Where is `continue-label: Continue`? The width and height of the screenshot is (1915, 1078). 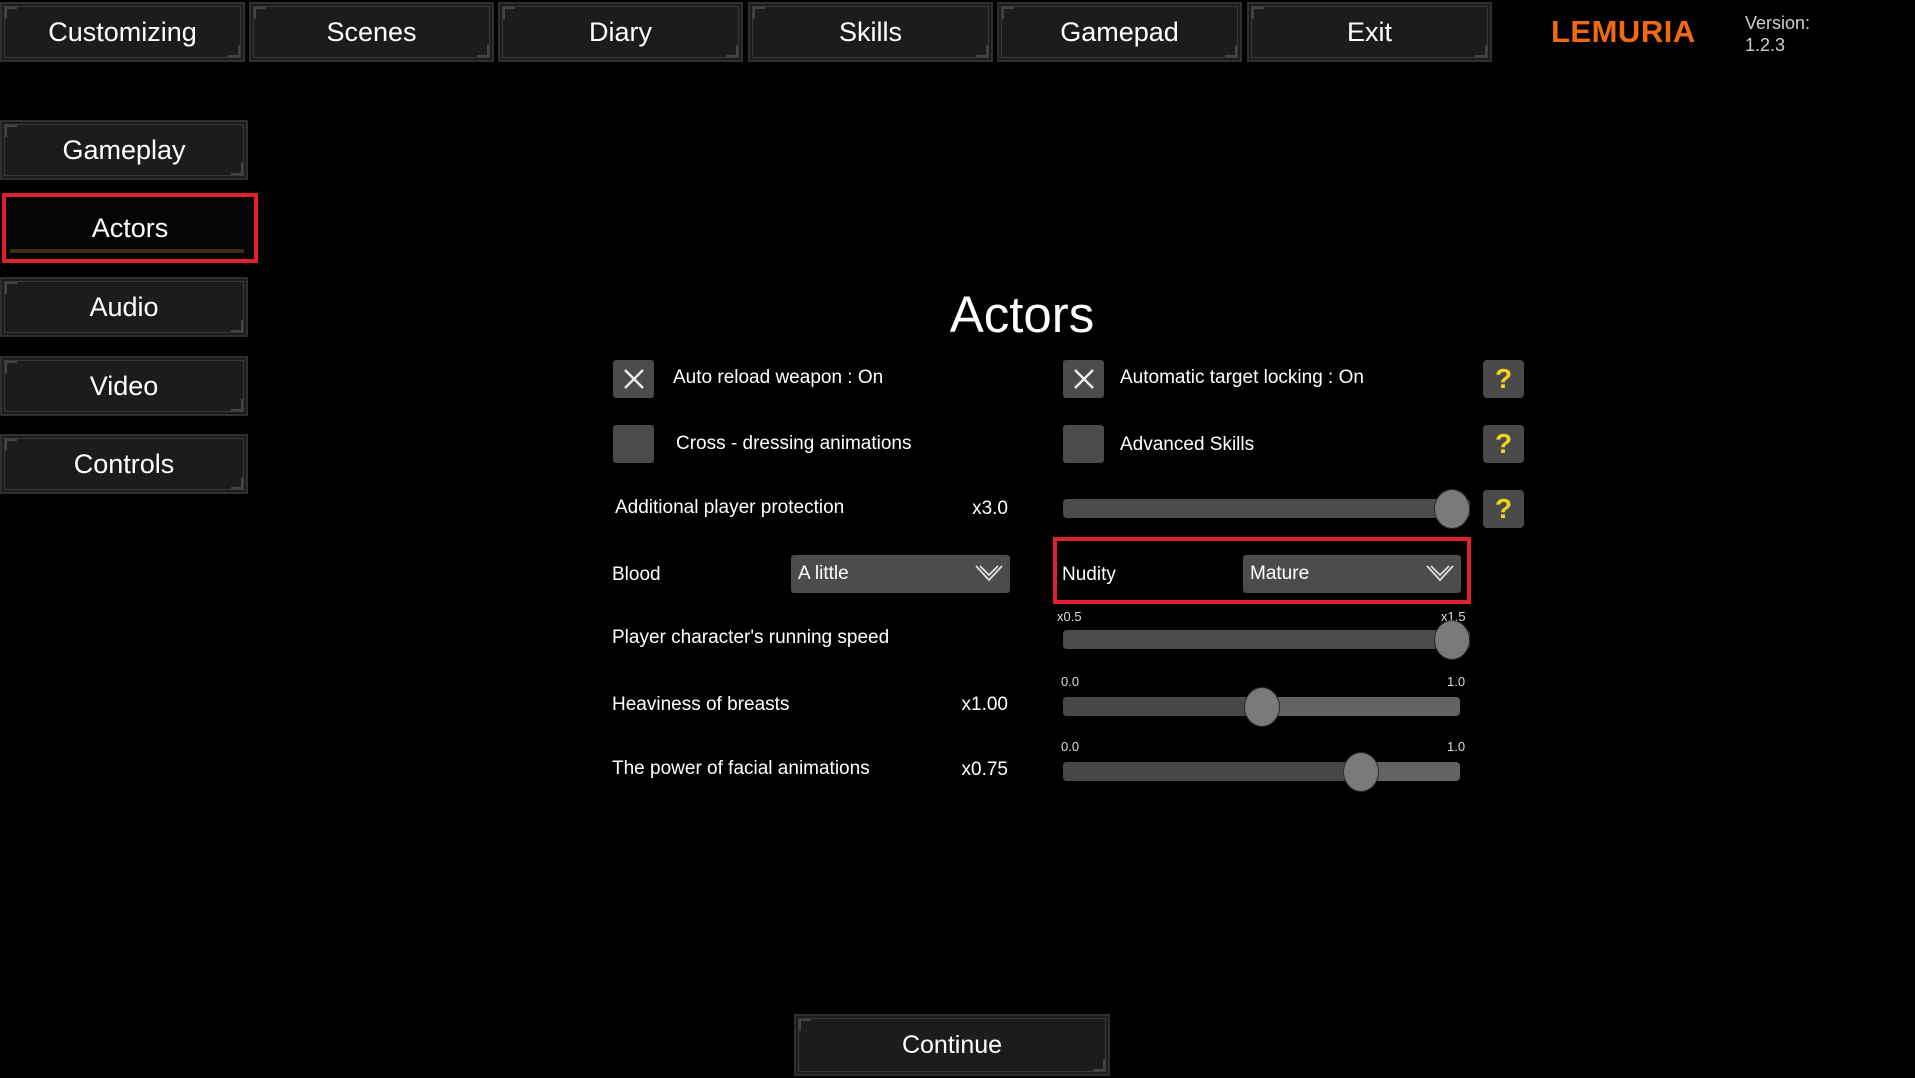 continue-label: Continue is located at coordinates (952, 1044).